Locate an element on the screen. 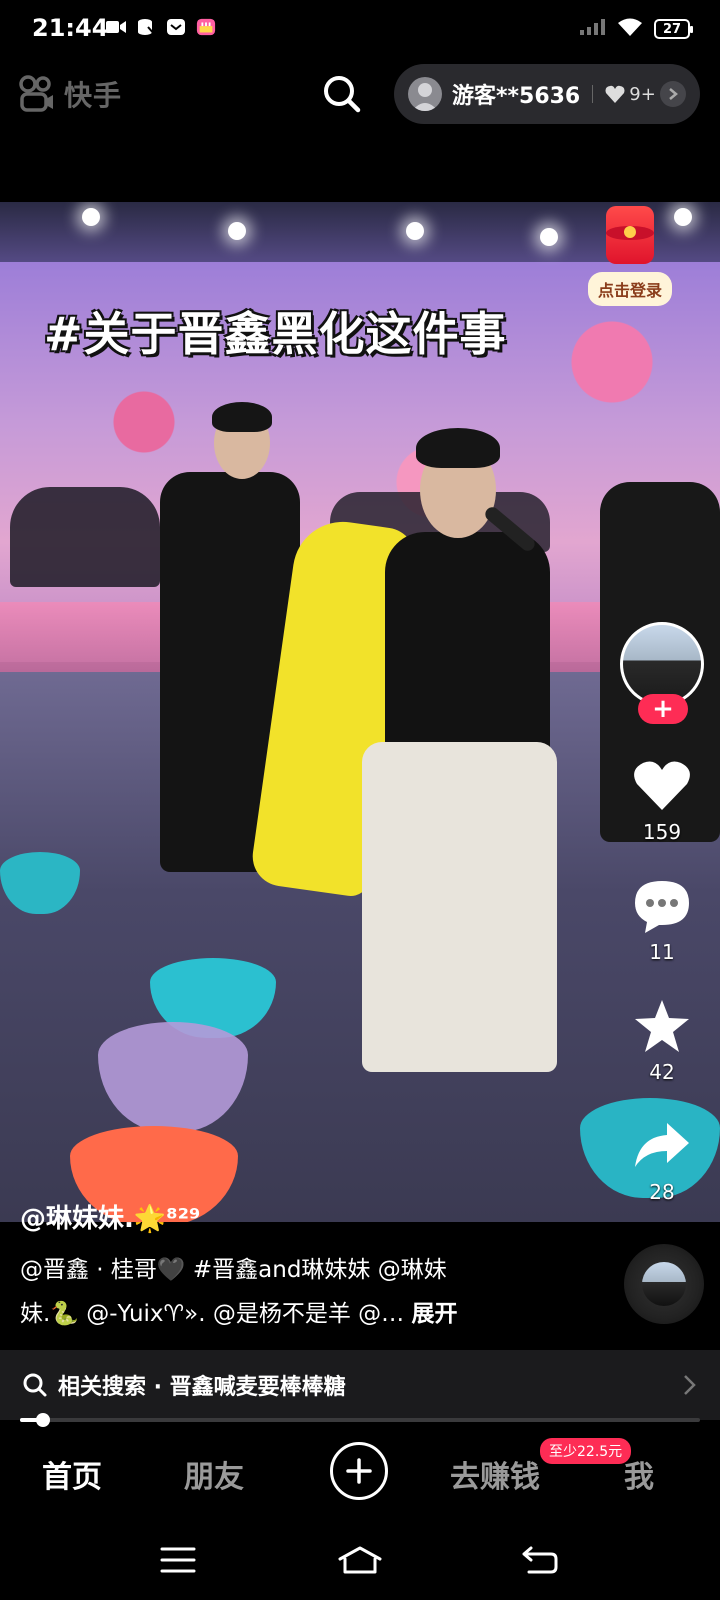 The image size is (720, 1600). status-time: 21:44 is located at coordinates (70, 28).